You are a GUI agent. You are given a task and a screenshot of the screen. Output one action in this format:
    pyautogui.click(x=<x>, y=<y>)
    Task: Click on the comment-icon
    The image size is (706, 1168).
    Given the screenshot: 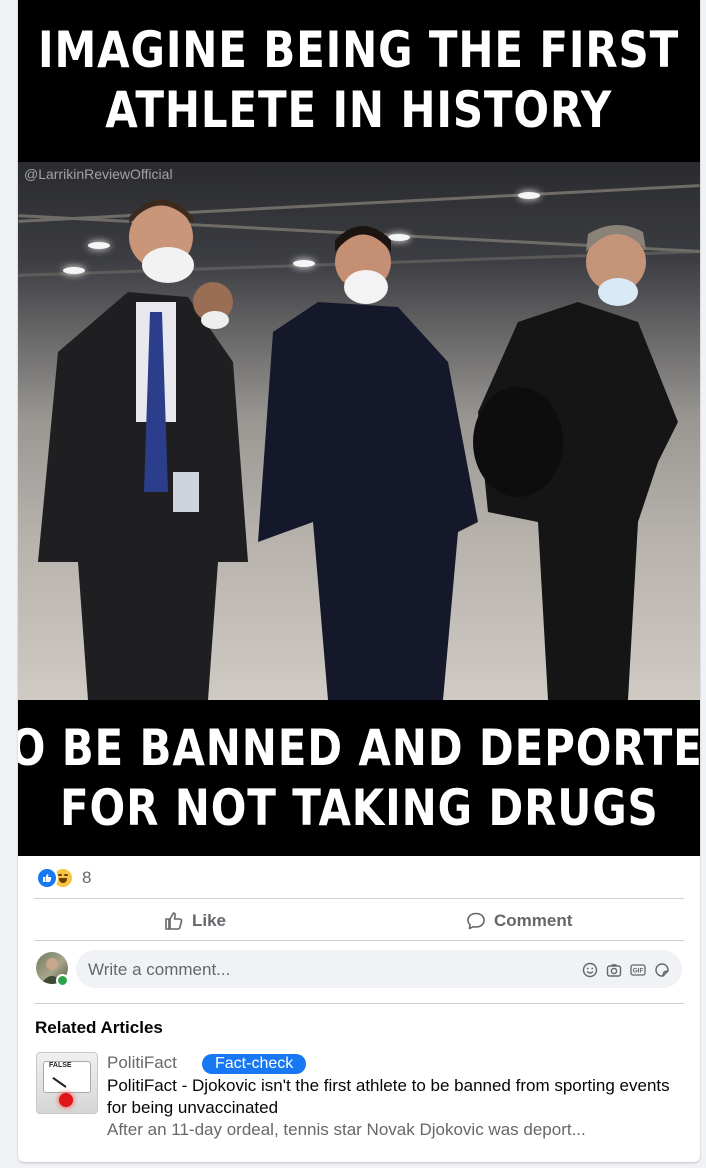 What is the action you would take?
    pyautogui.click(x=476, y=921)
    